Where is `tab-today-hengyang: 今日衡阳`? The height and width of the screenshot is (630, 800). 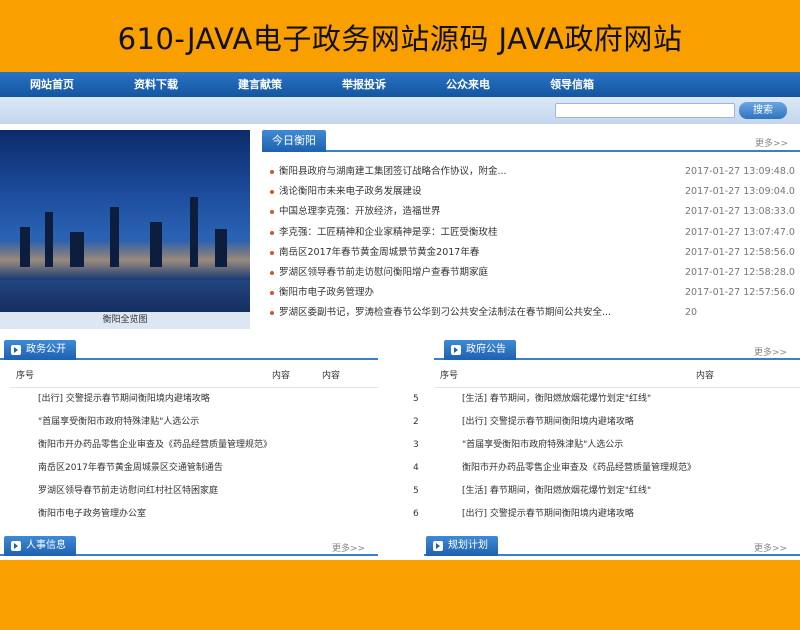
tab-today-hengyang: 今日衡阳 is located at coordinates (294, 141).